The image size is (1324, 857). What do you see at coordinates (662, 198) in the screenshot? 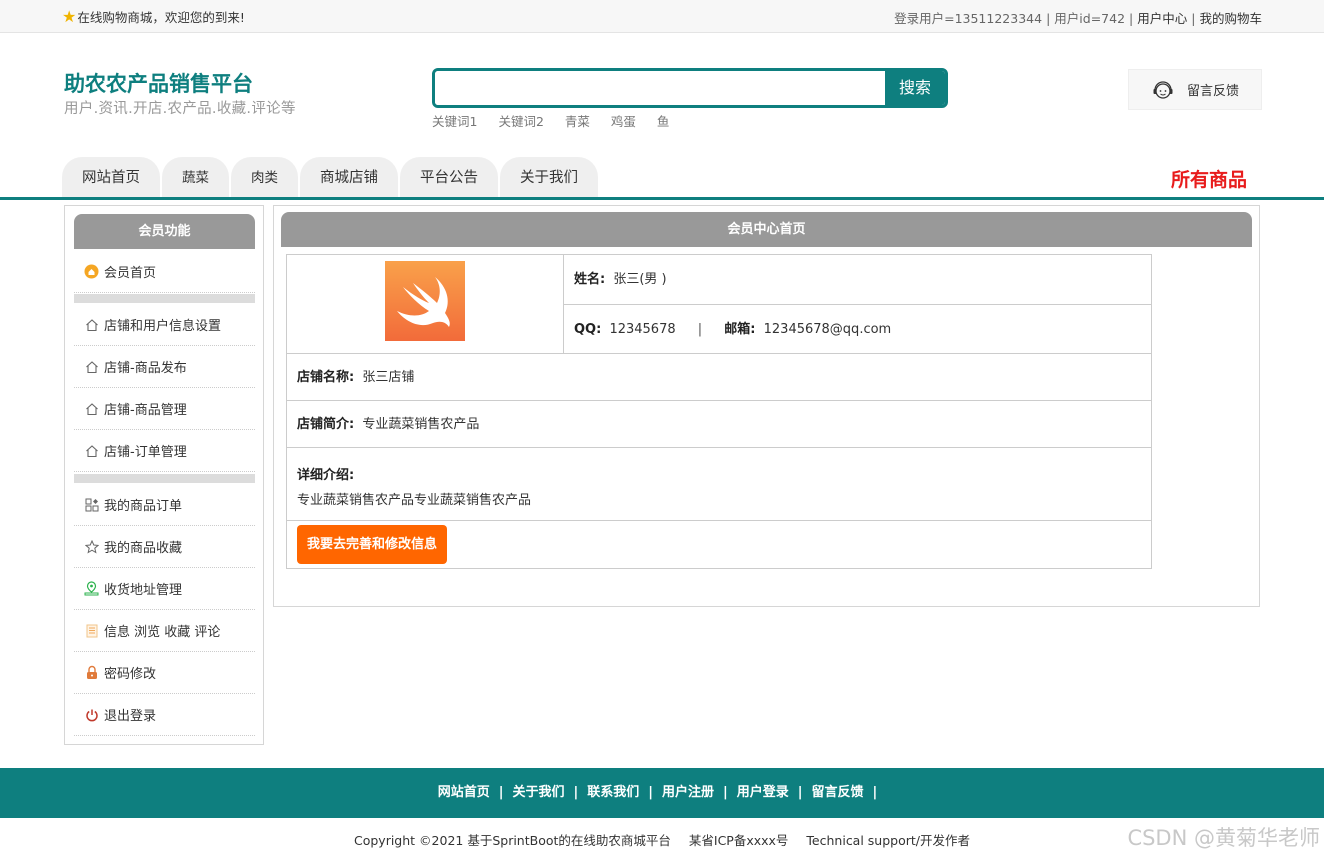
I see `nav-divider` at bounding box center [662, 198].